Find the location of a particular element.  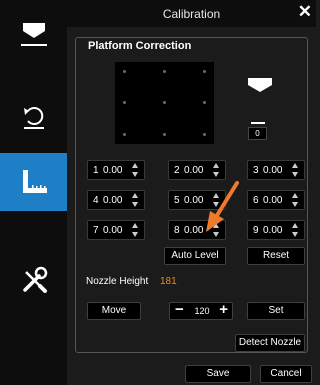

ruler-icon is located at coordinates (34, 181).